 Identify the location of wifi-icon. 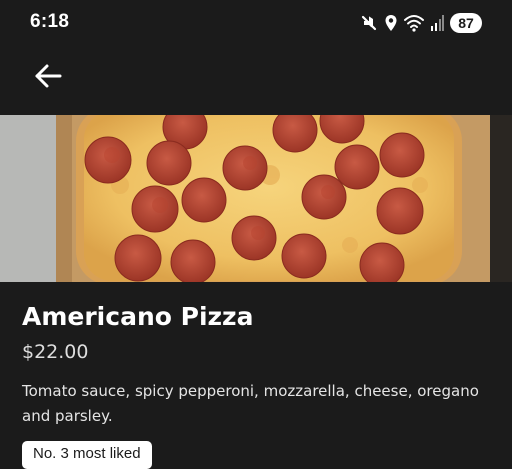
(414, 23).